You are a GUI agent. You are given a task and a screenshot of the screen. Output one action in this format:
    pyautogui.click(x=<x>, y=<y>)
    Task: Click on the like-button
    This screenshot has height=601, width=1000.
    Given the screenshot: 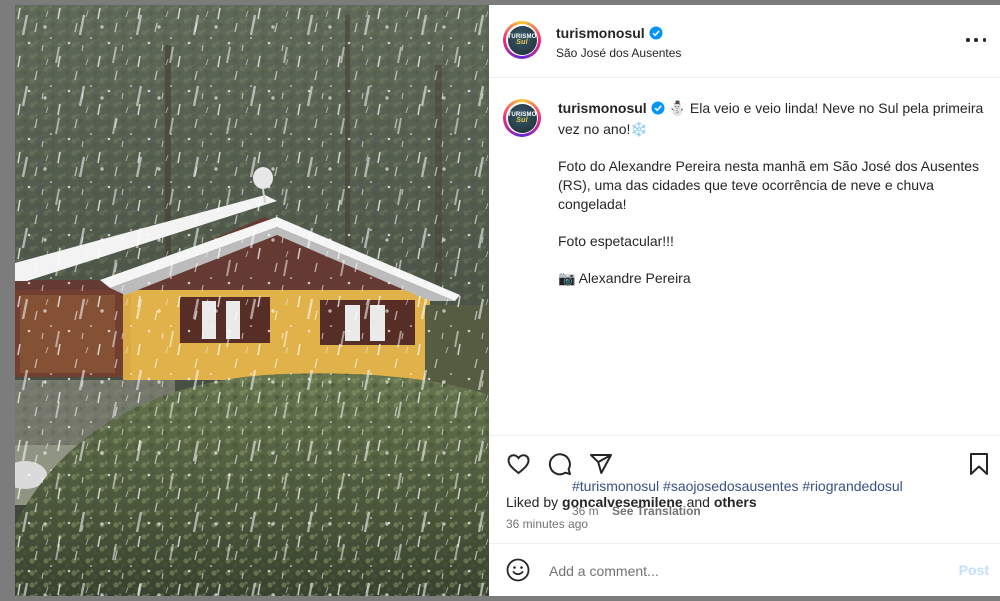 What is the action you would take?
    pyautogui.click(x=518, y=466)
    